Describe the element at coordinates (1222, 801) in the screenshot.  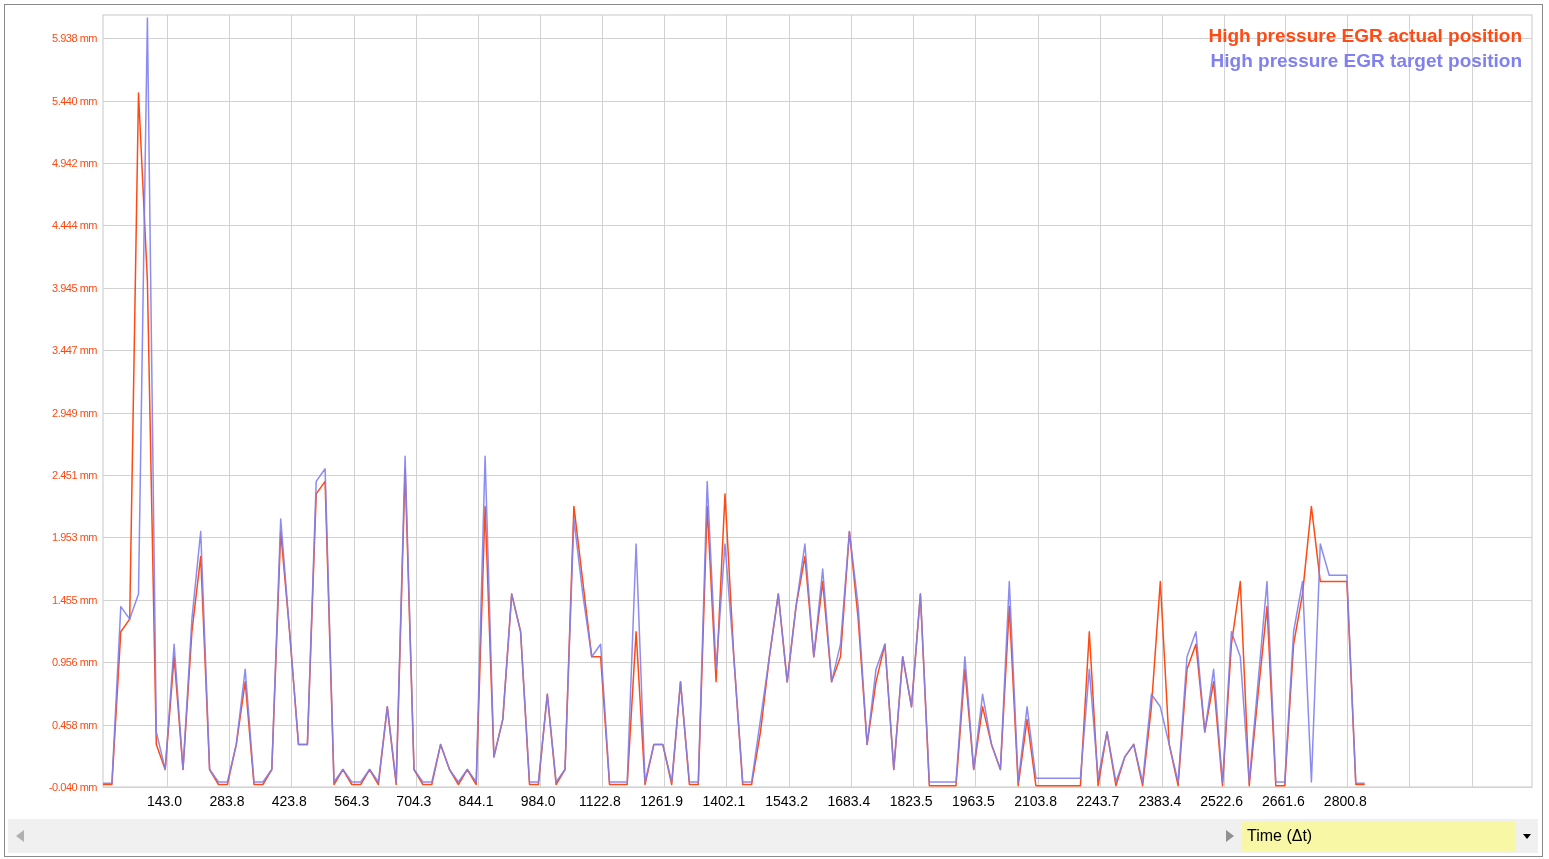
I see `axis-tick-label: 2522.6` at that location.